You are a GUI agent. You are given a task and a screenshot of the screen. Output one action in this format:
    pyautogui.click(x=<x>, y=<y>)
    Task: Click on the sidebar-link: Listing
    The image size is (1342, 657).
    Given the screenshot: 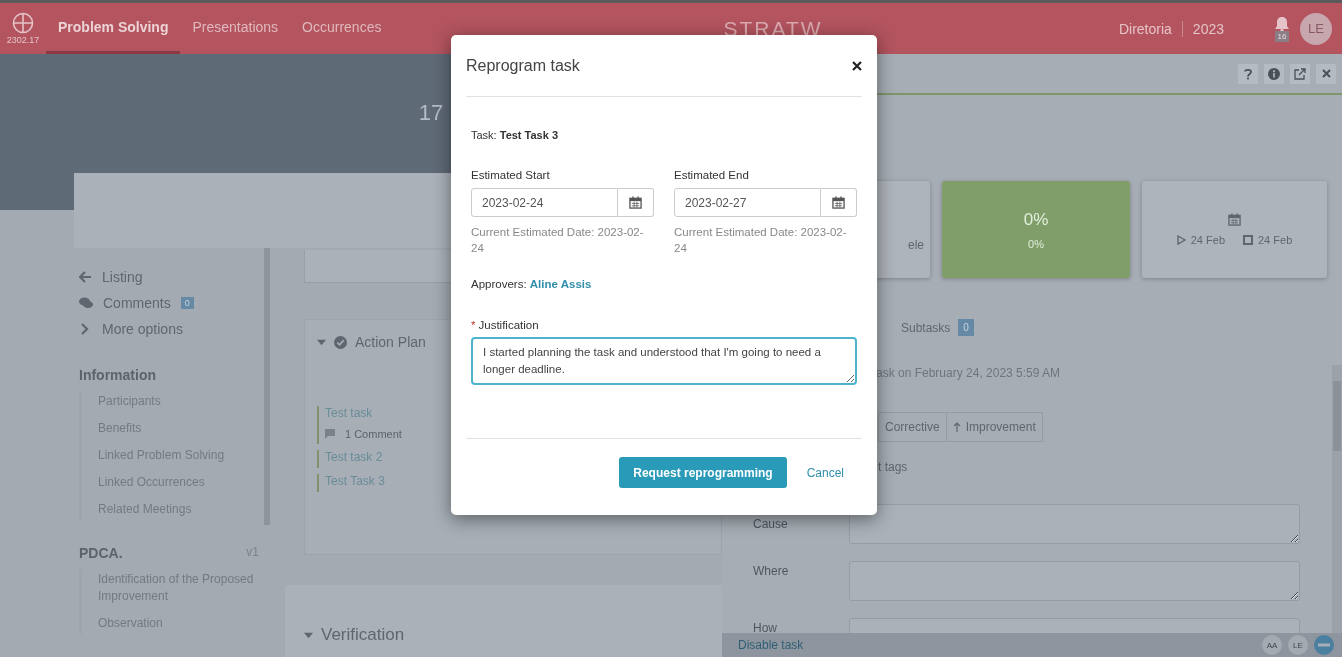 What is the action you would take?
    pyautogui.click(x=169, y=277)
    